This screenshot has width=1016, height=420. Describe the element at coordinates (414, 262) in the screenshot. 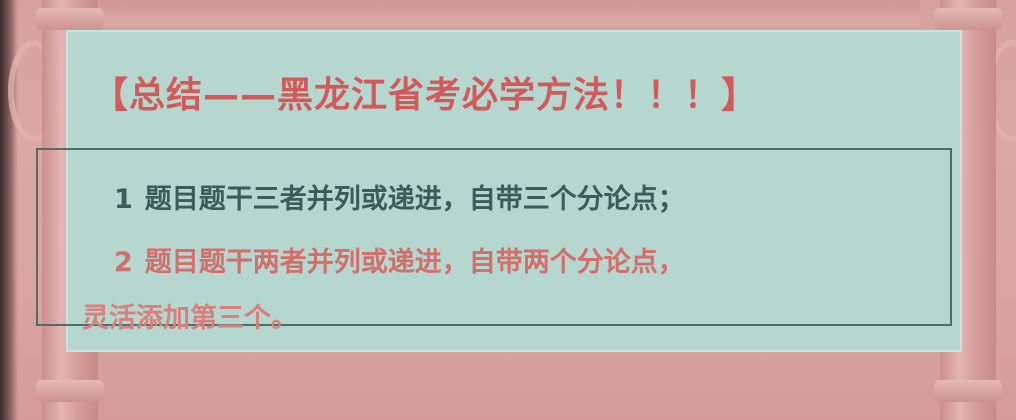

I see `item-text: 题目题干两者并列或递进，自带两个分论点，` at that location.